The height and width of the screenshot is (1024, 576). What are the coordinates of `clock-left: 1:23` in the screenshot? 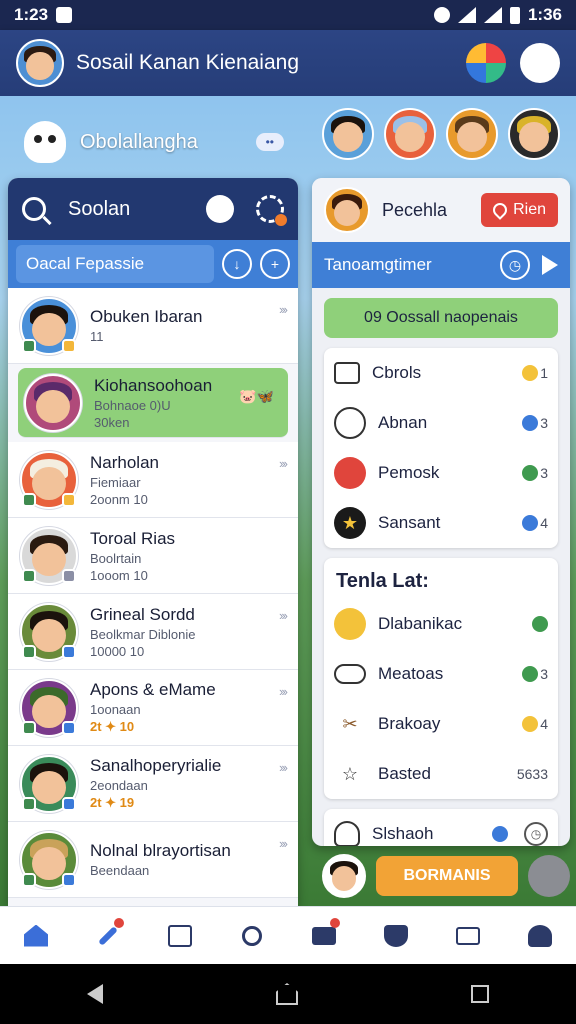 It's located at (31, 14).